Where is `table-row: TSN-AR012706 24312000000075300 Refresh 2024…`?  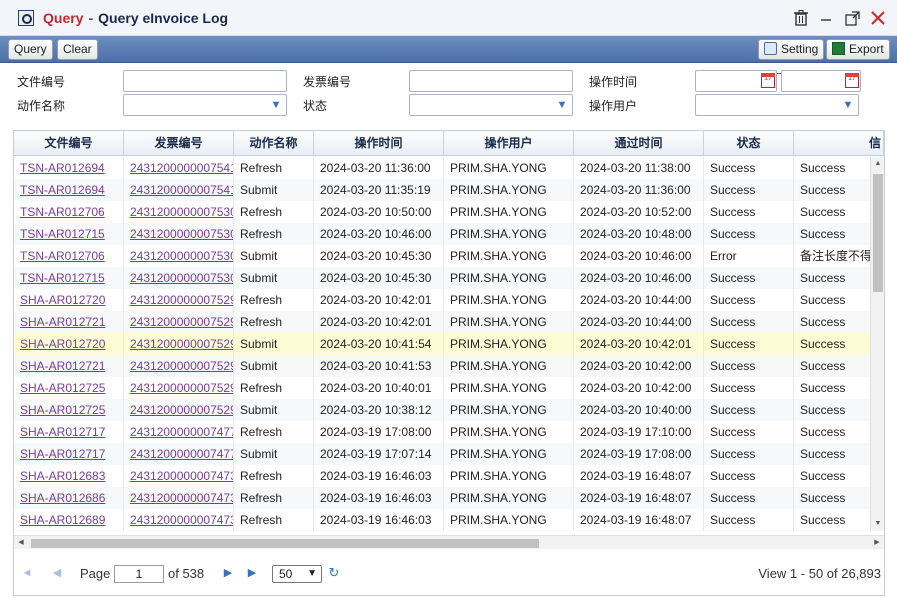
table-row: TSN-AR012706 24312000000075300 Refresh 2024… is located at coordinates (442, 212).